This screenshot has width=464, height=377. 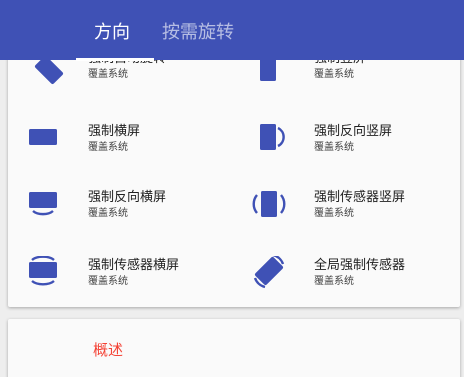 What do you see at coordinates (127, 197) in the screenshot?
I see `mode-title: 强制反向横屏` at bounding box center [127, 197].